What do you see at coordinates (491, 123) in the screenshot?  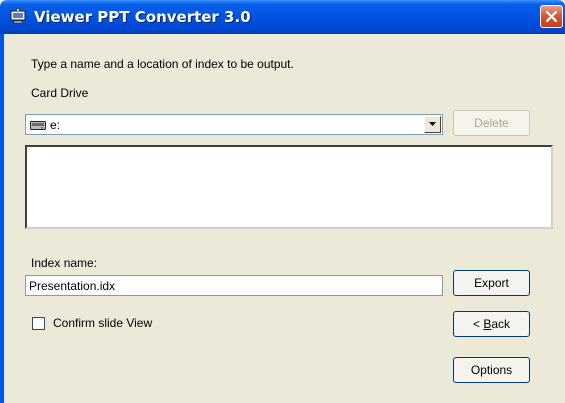 I see `delete-button: Delete` at bounding box center [491, 123].